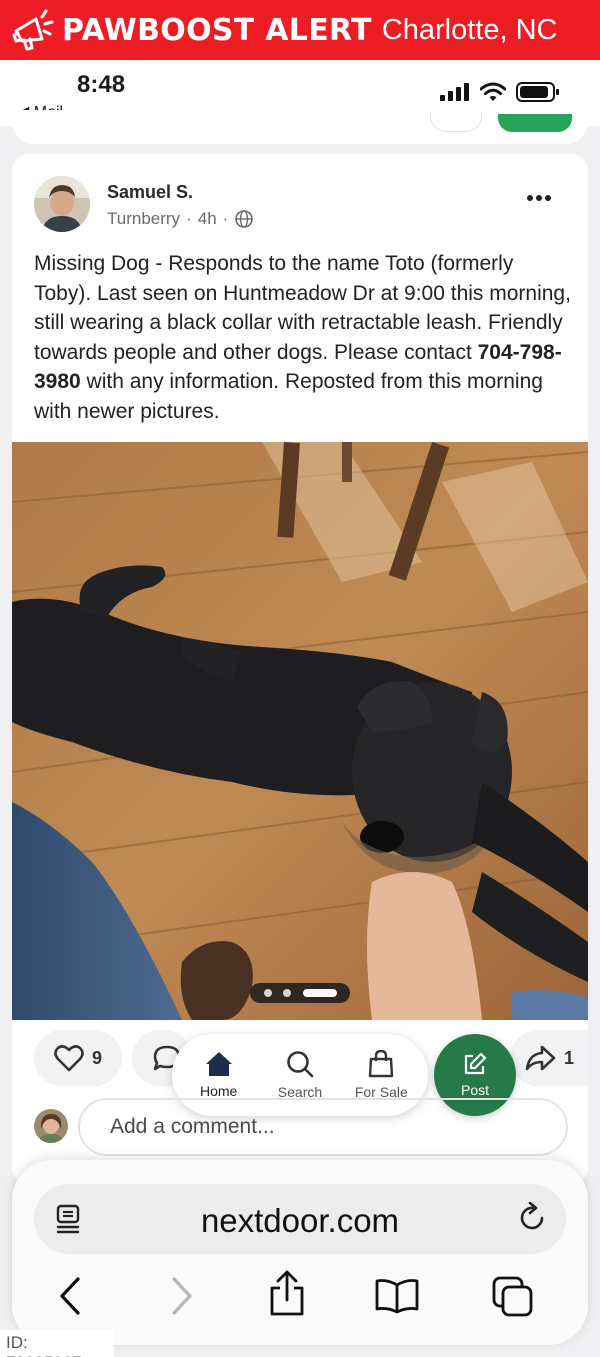 This screenshot has height=1357, width=600. I want to click on pawboost-alert-banner: PAWBOOST ALERT Charlotte, NC, so click(300, 30).